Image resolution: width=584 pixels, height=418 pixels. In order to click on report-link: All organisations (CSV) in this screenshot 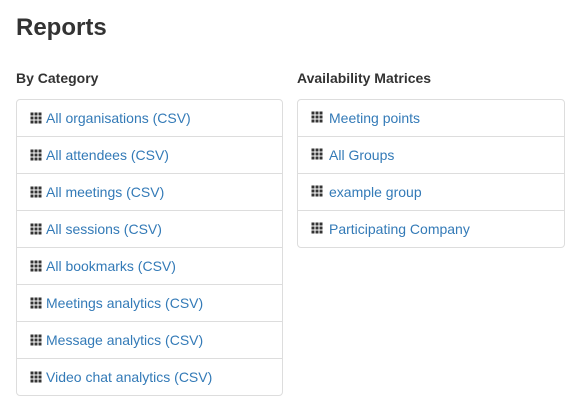, I will do `click(149, 118)`.